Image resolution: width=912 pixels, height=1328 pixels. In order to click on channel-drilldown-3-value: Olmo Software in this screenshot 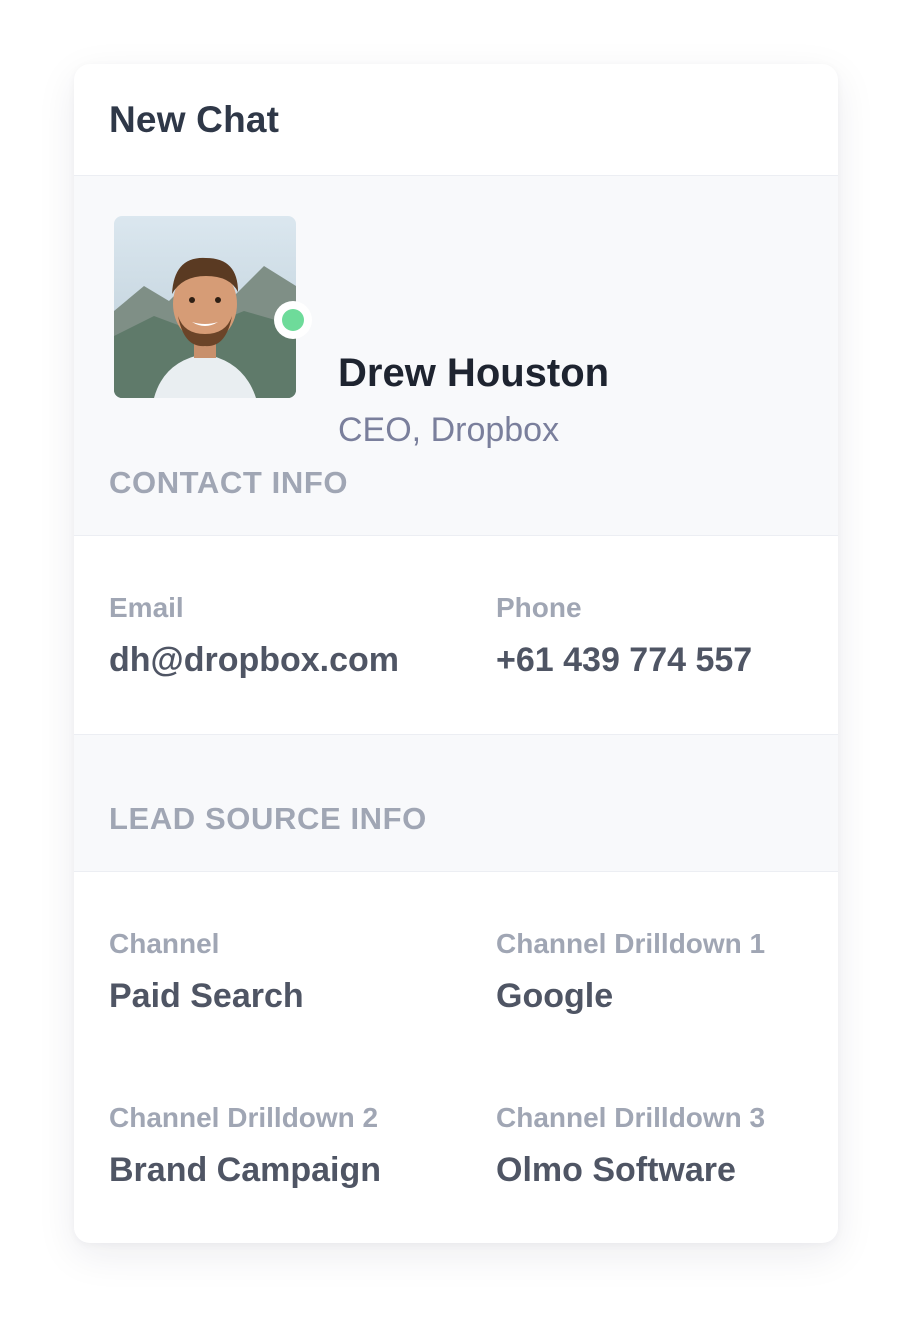, I will do `click(616, 1170)`.